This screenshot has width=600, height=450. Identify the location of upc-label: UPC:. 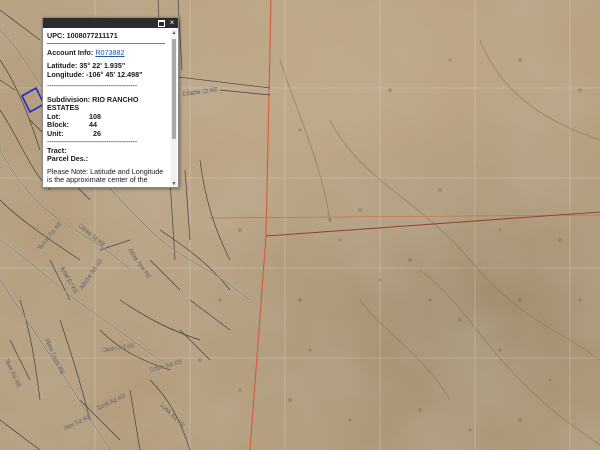
(56, 36).